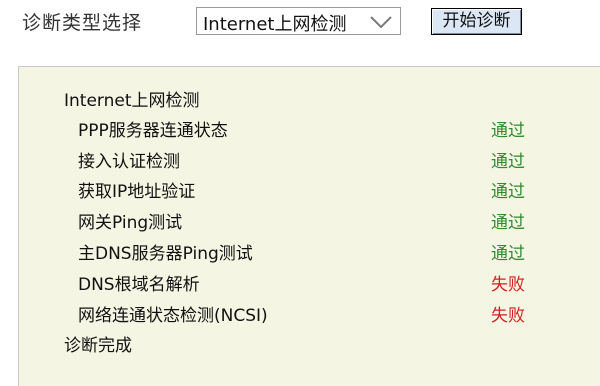 The image size is (600, 386). What do you see at coordinates (82, 23) in the screenshot?
I see `diag-type-label: 诊断类型选择` at bounding box center [82, 23].